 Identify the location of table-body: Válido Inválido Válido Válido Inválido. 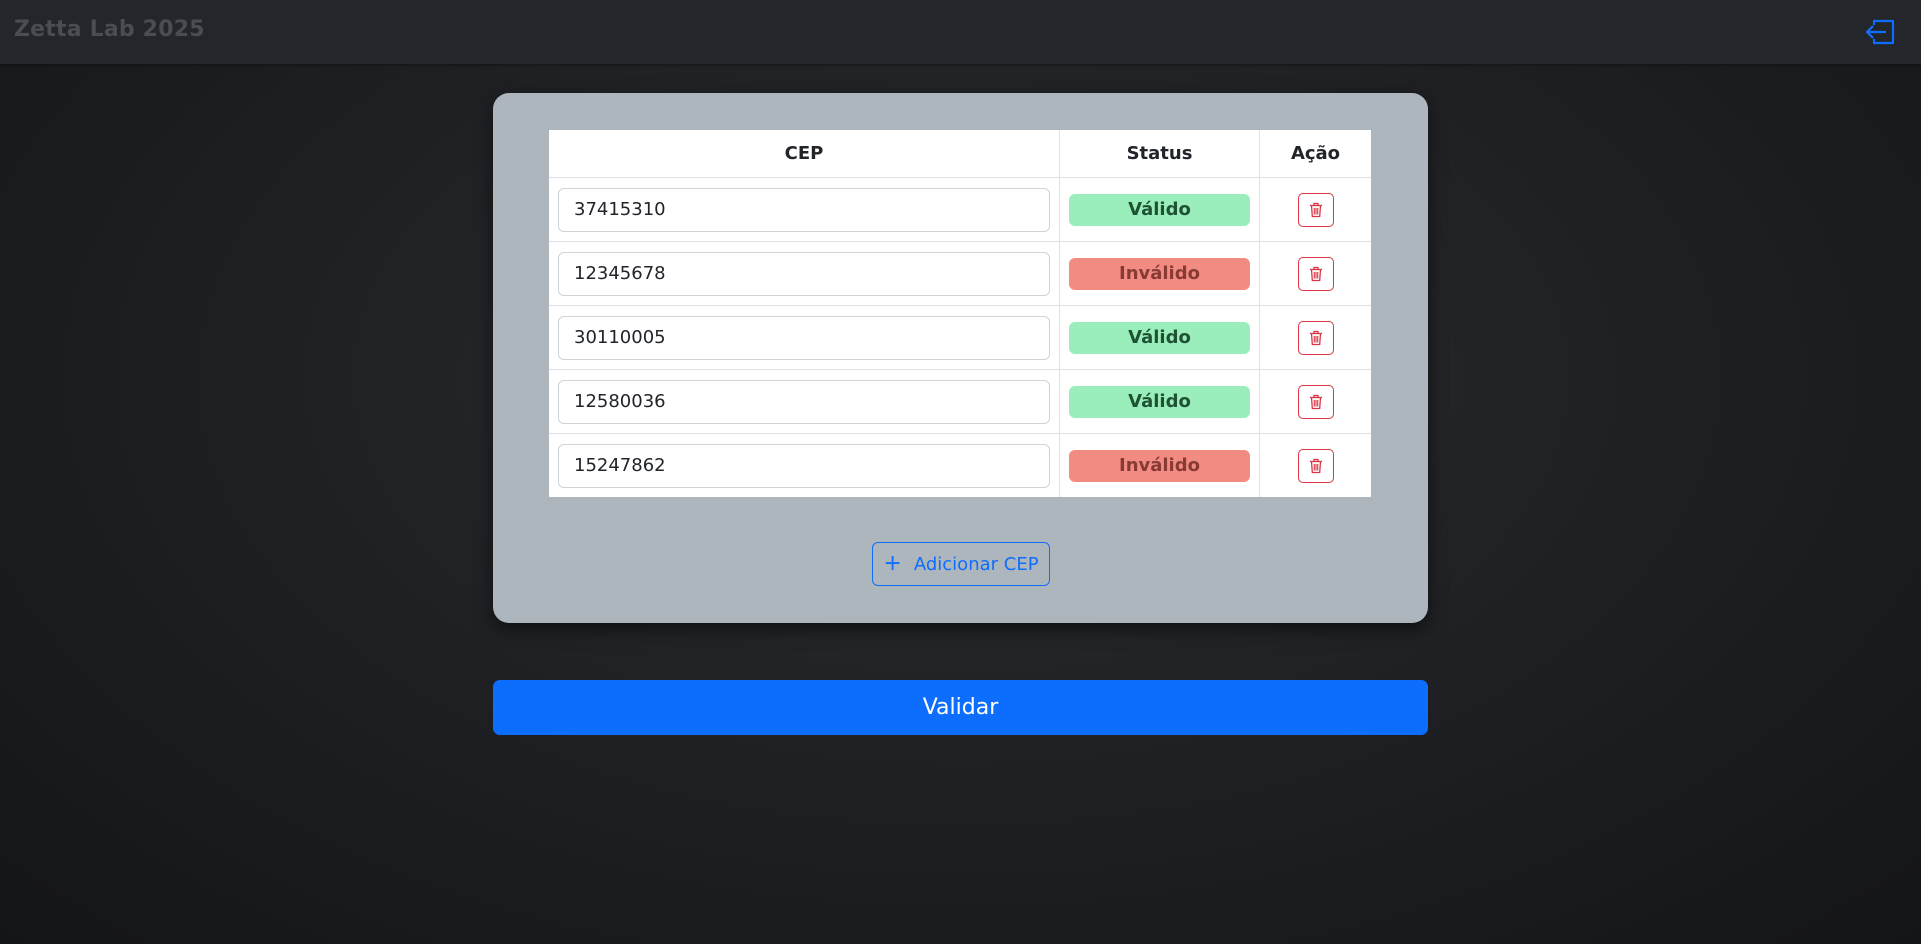
(960, 337).